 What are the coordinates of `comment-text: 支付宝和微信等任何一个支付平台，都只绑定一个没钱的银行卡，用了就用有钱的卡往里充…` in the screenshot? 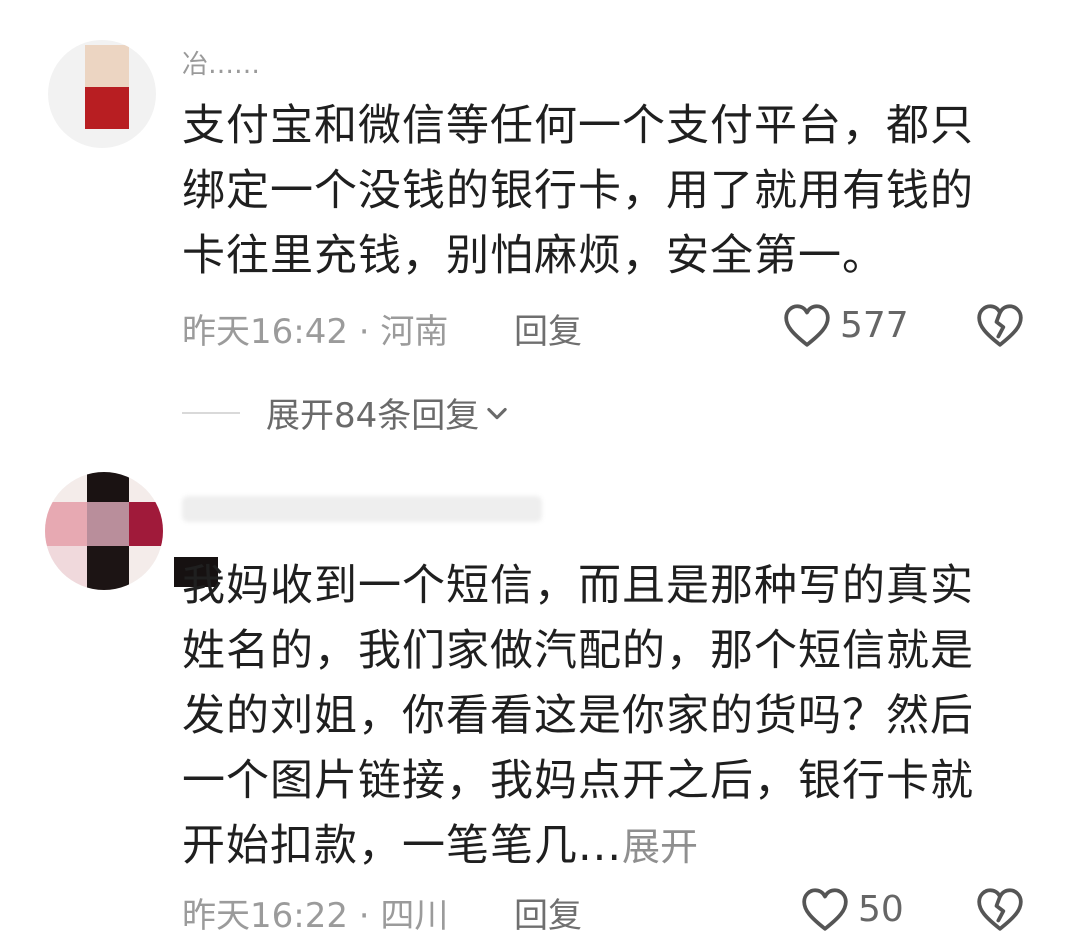 It's located at (578, 191).